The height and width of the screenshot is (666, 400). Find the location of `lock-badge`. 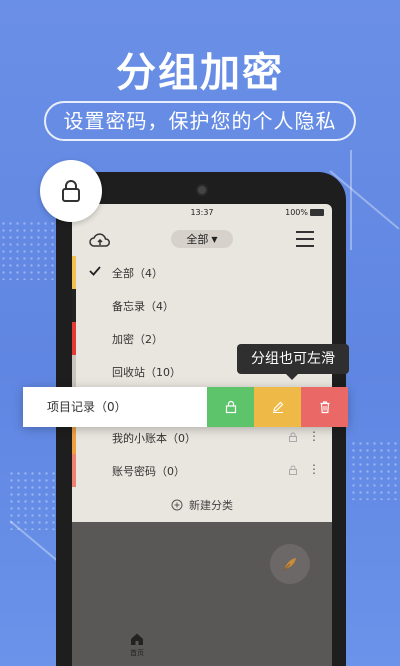

lock-badge is located at coordinates (71, 191).